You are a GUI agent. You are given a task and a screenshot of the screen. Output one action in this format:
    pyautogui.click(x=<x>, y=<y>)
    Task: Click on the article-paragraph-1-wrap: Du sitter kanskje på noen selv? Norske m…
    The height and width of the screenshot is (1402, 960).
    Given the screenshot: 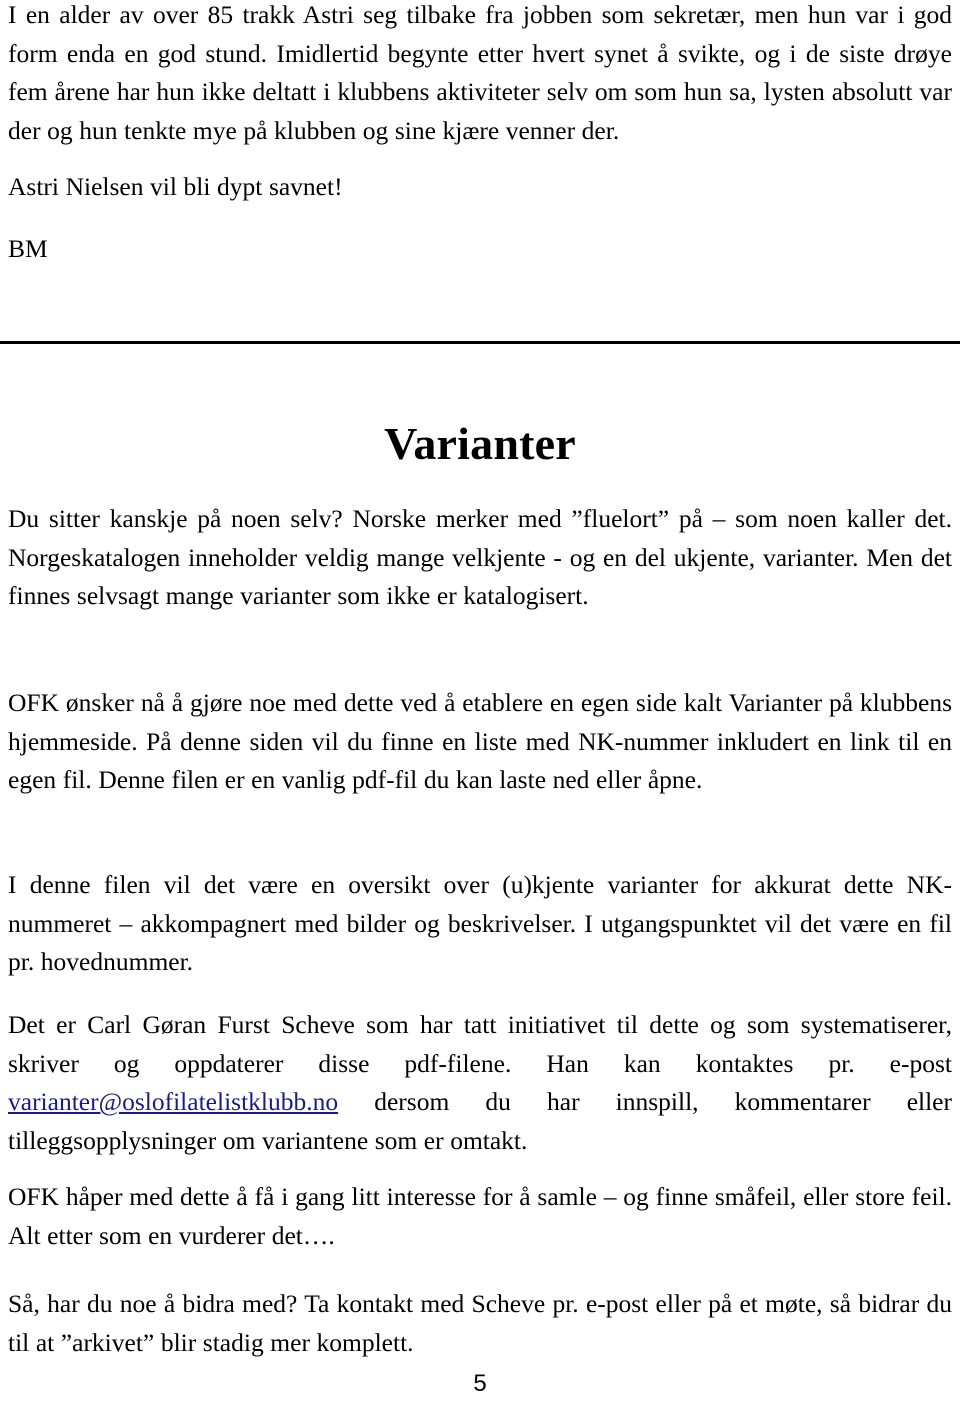 What is the action you would take?
    pyautogui.click(x=480, y=558)
    